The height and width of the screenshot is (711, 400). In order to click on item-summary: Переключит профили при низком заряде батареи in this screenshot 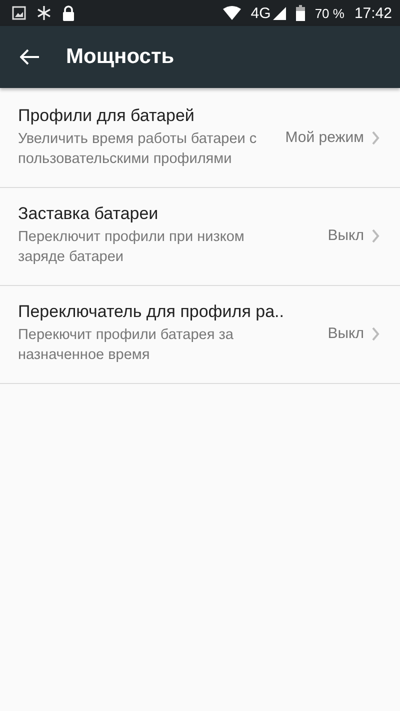, I will do `click(132, 247)`.